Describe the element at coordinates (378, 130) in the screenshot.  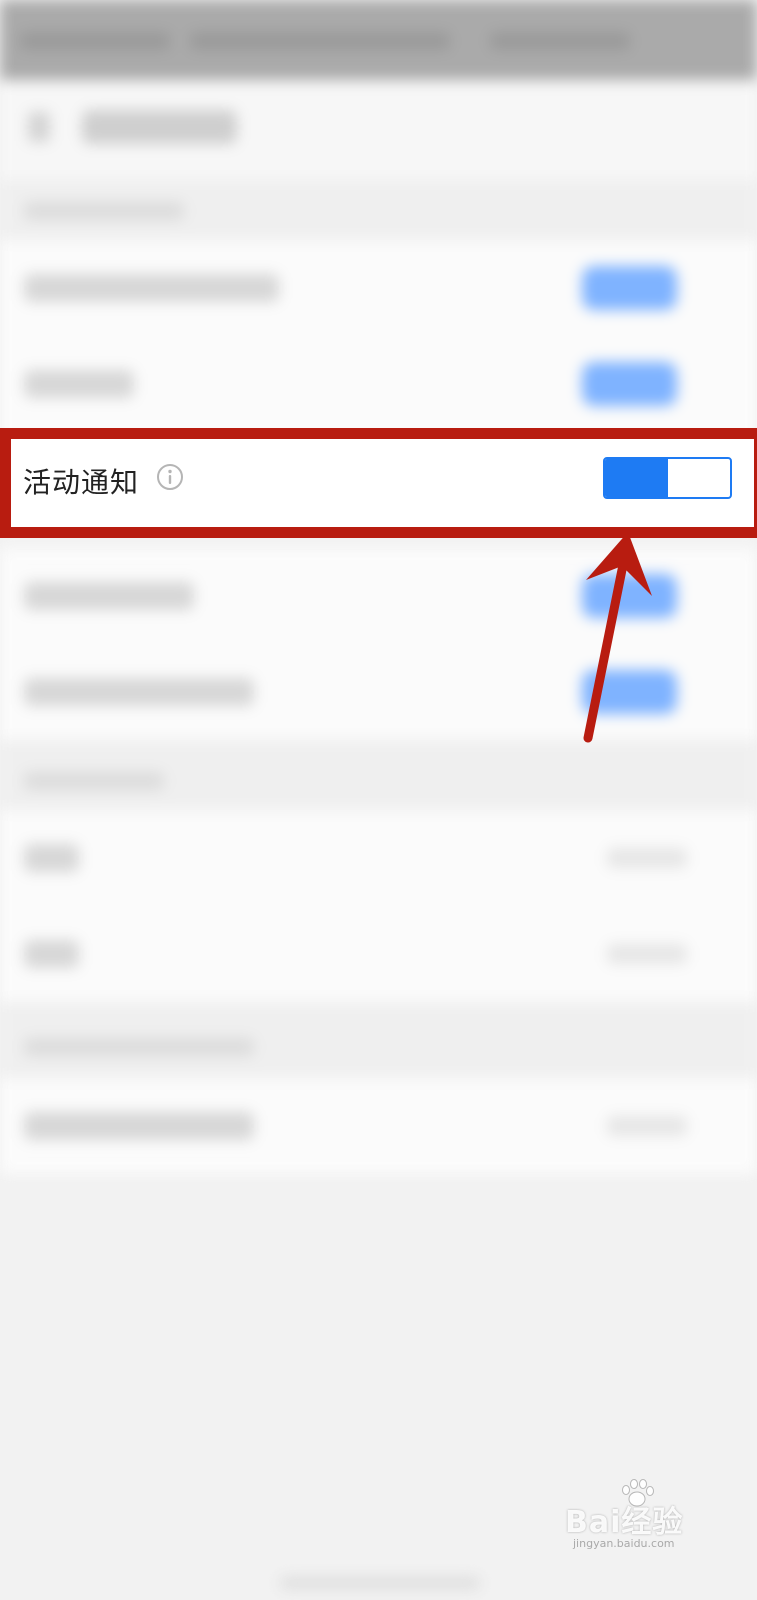
I see `nav-bar` at that location.